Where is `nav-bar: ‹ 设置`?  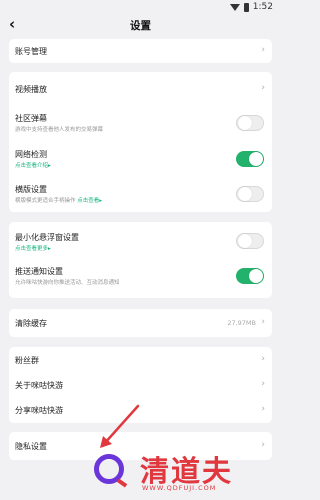 nav-bar: ‹ 设置 is located at coordinates (140, 26).